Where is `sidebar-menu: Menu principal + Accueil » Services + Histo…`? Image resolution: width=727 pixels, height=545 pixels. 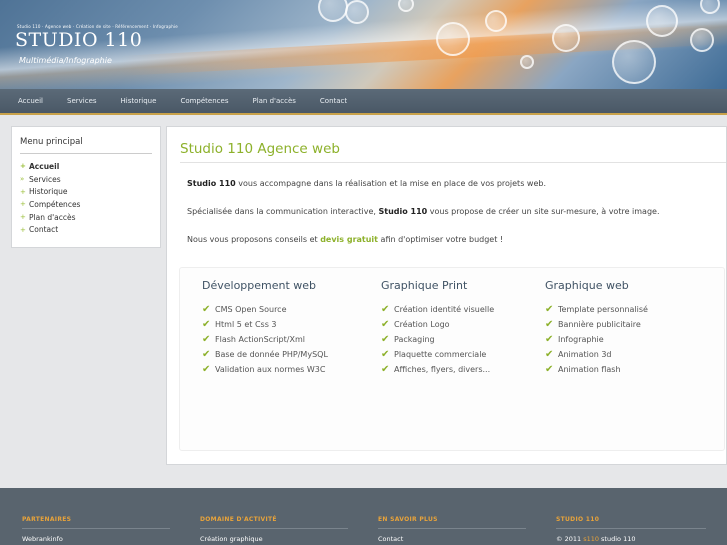 sidebar-menu: Menu principal + Accueil » Services + Histo… is located at coordinates (86, 187).